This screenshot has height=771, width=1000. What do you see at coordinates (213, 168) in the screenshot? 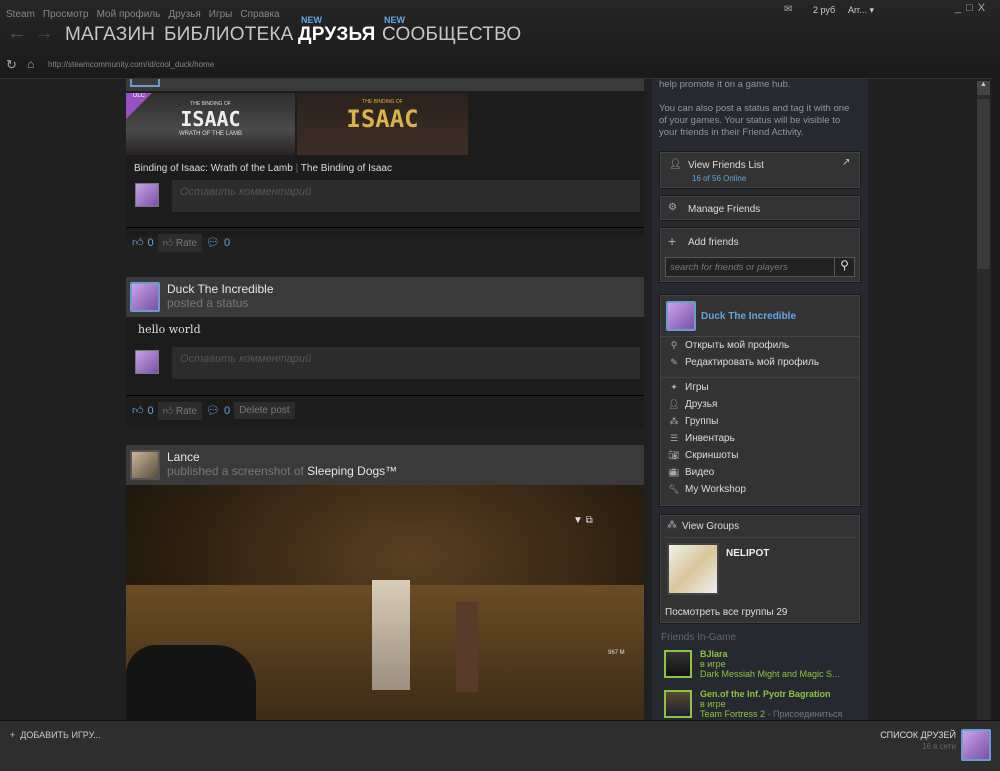
I see `game-link: Binding of Isaac: Wrath of the Lamb` at bounding box center [213, 168].